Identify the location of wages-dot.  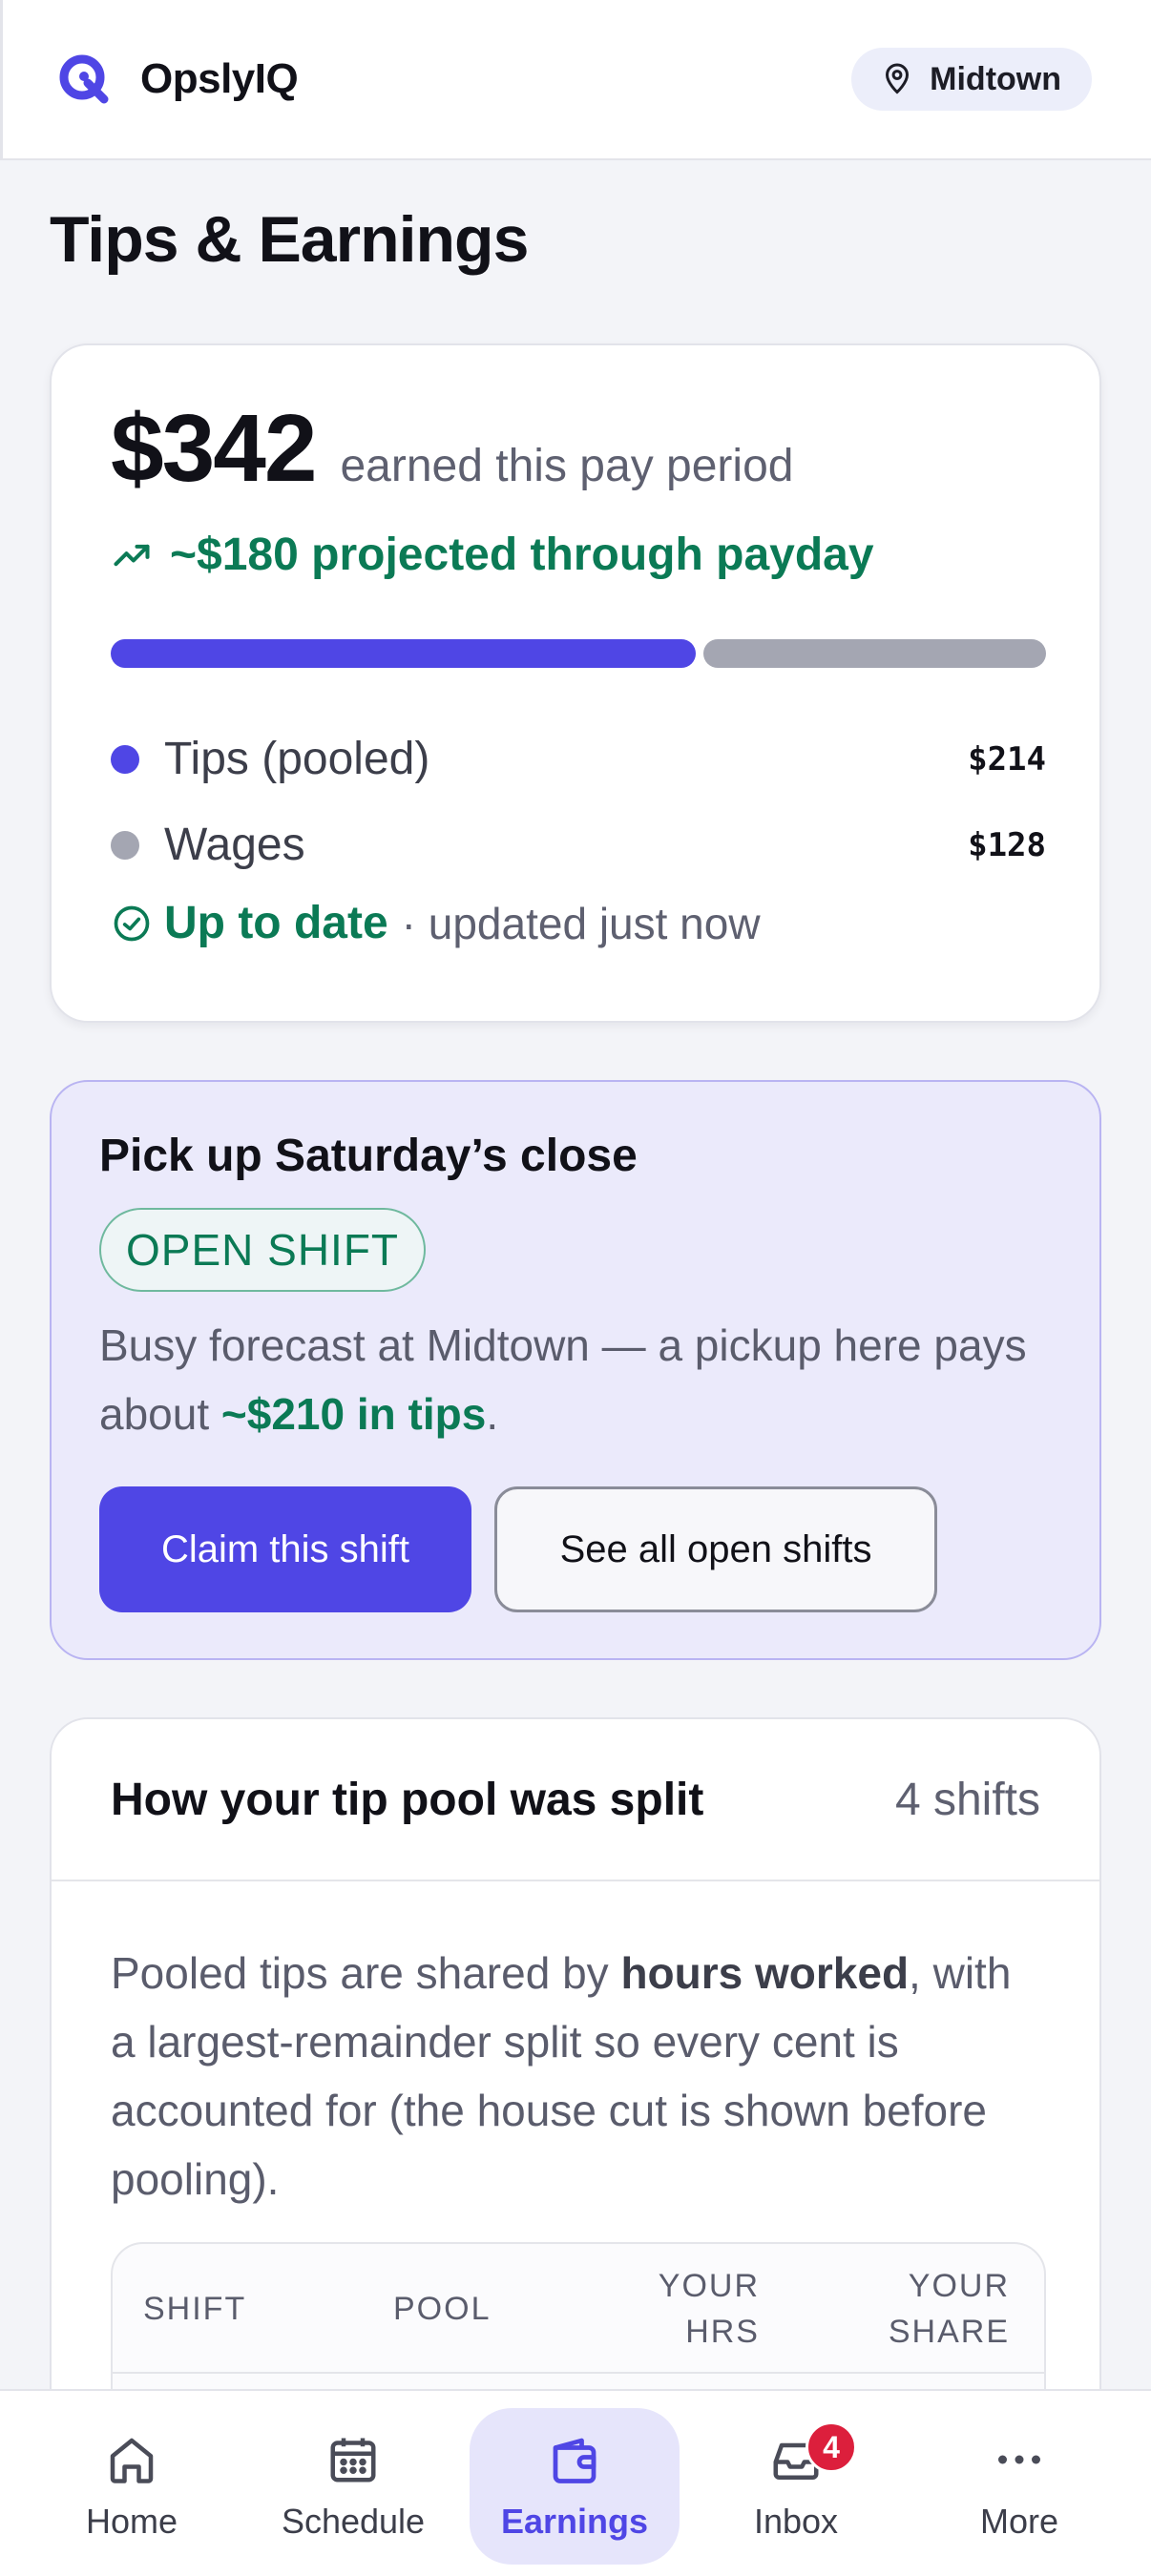
(125, 845).